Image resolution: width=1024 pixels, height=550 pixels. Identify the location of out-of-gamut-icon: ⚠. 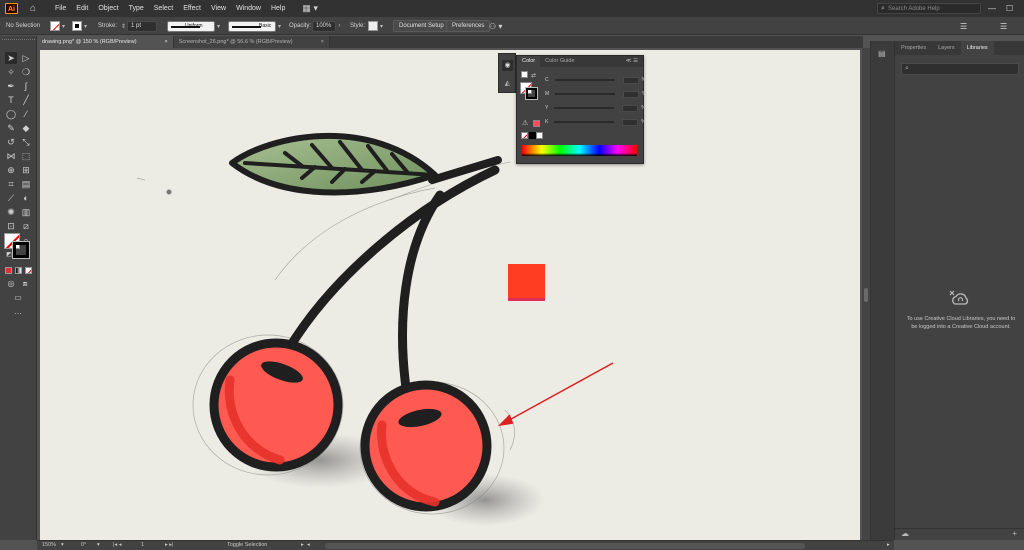
(525, 123).